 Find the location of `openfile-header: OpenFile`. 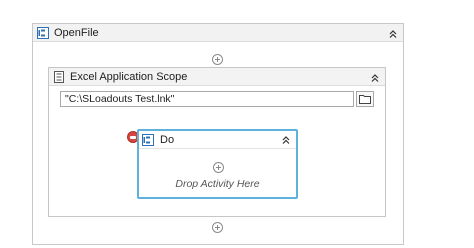

openfile-header: OpenFile is located at coordinates (218, 33).